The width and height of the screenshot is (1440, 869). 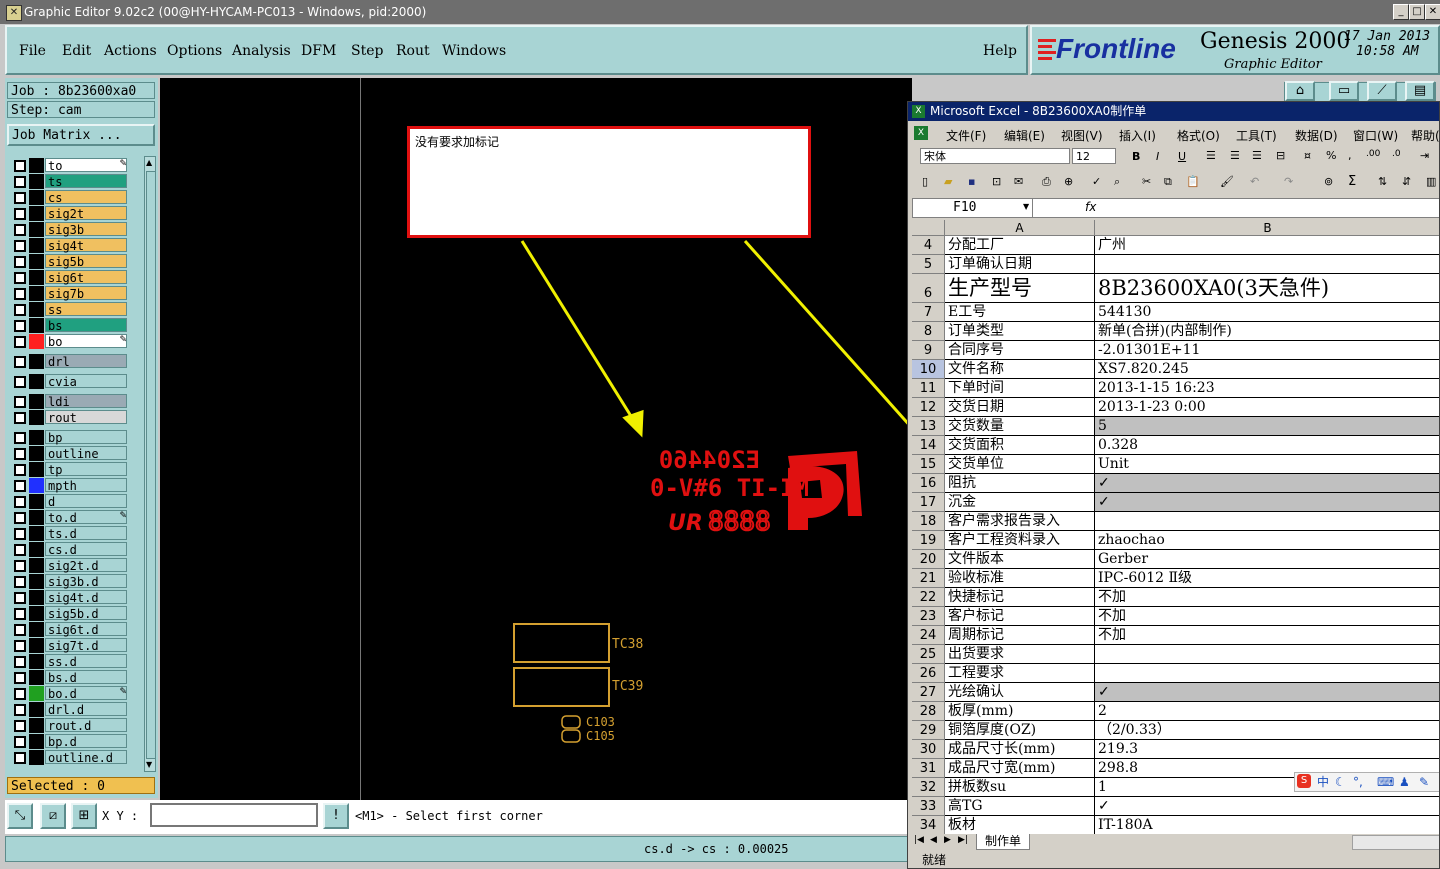 What do you see at coordinates (1404, 782) in the screenshot?
I see `user-icon: ♟` at bounding box center [1404, 782].